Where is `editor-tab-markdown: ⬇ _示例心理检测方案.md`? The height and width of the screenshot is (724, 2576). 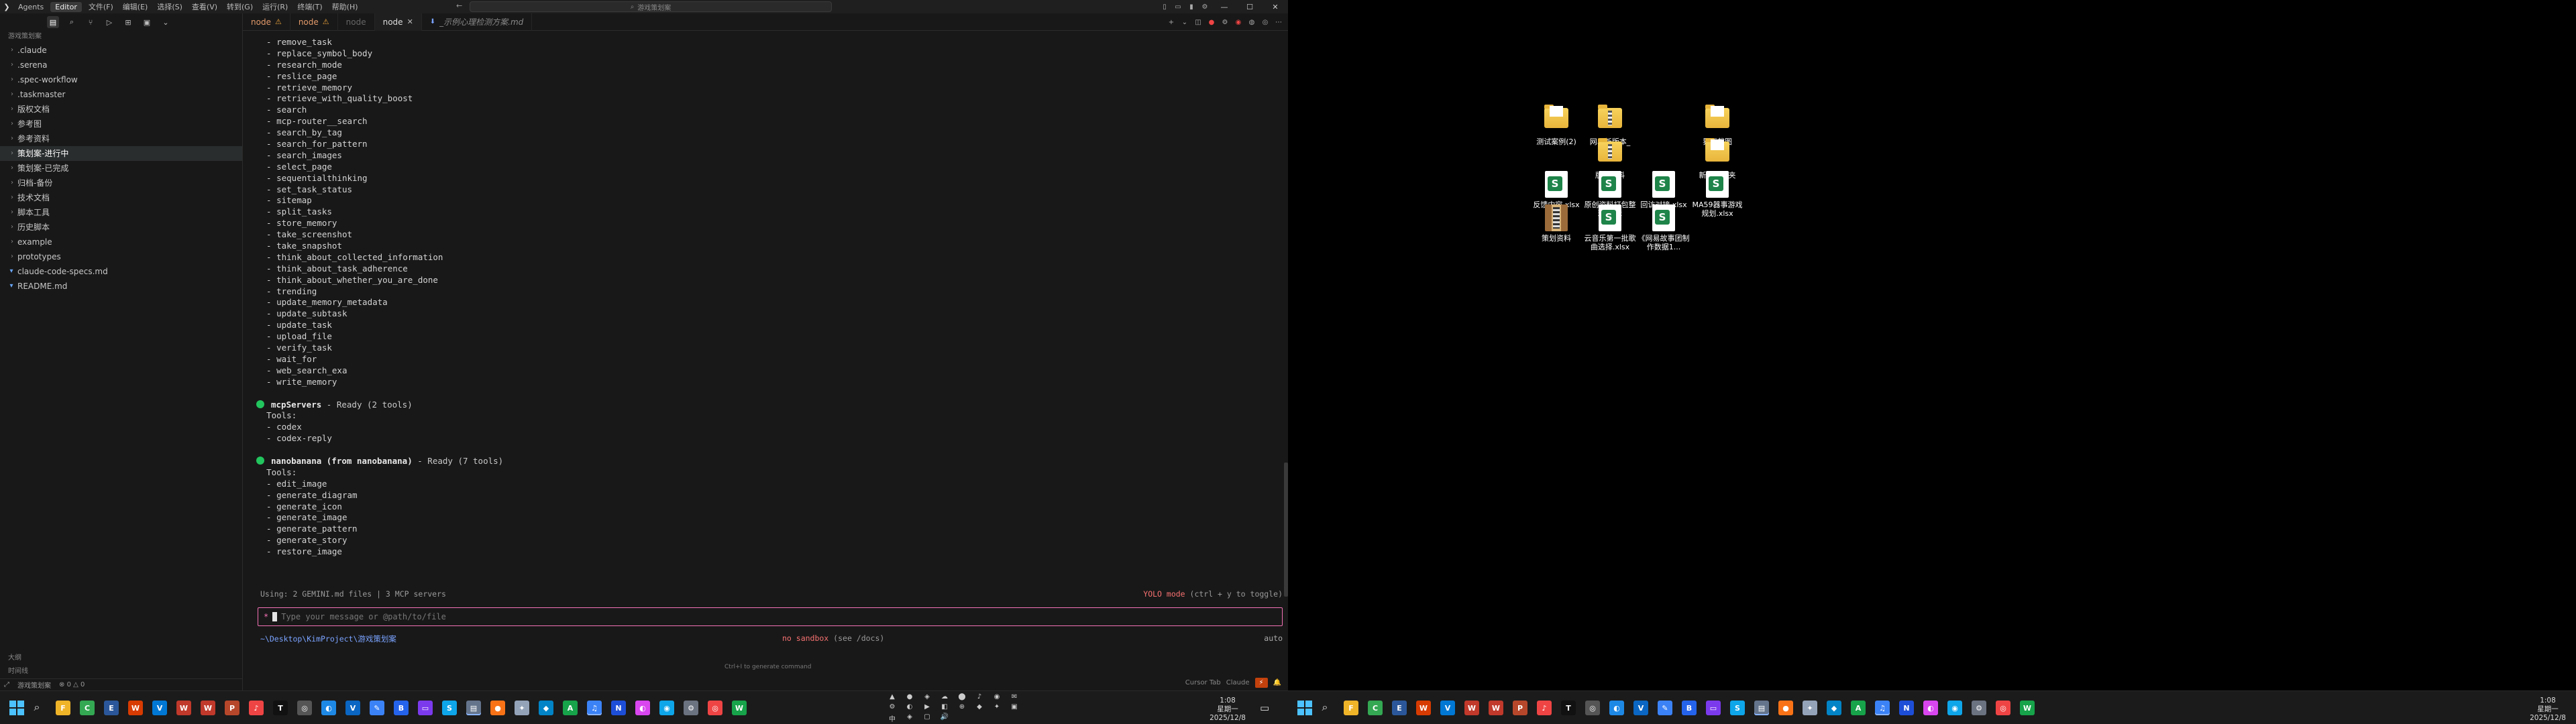
editor-tab-markdown: ⬇ _示例心理检测方案.md is located at coordinates (477, 22).